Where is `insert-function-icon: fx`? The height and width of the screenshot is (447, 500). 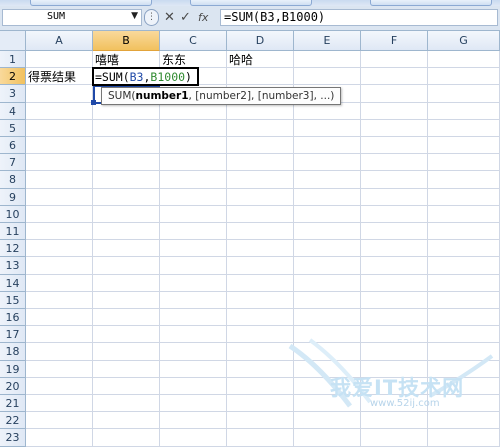 insert-function-icon: fx is located at coordinates (203, 17).